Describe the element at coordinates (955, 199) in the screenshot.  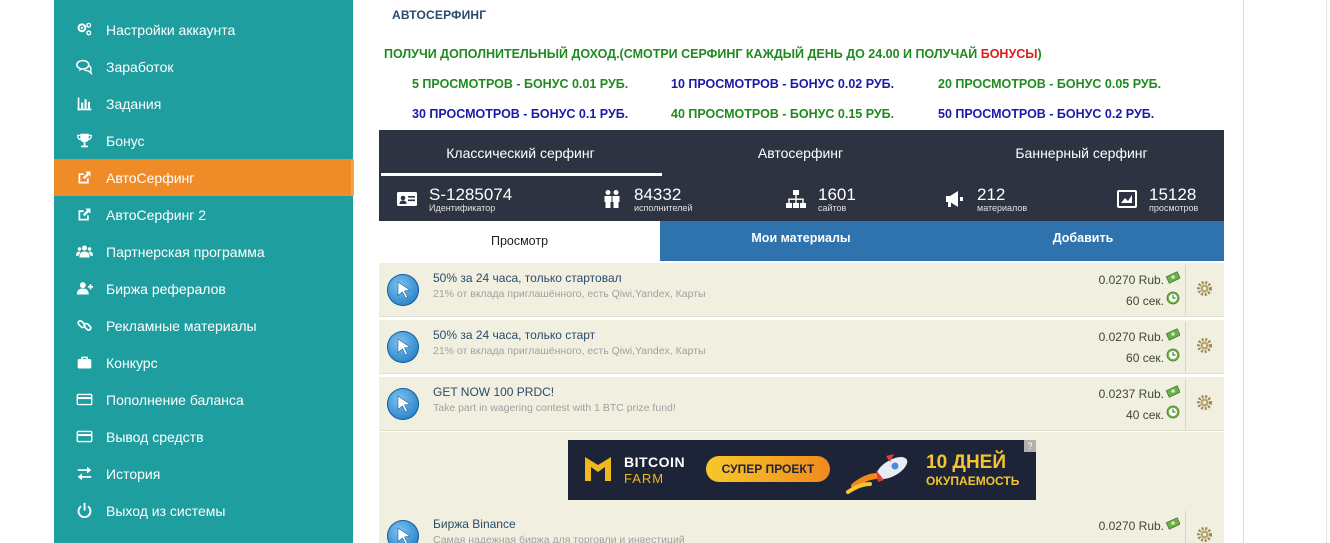
I see `megaphone-icon` at that location.